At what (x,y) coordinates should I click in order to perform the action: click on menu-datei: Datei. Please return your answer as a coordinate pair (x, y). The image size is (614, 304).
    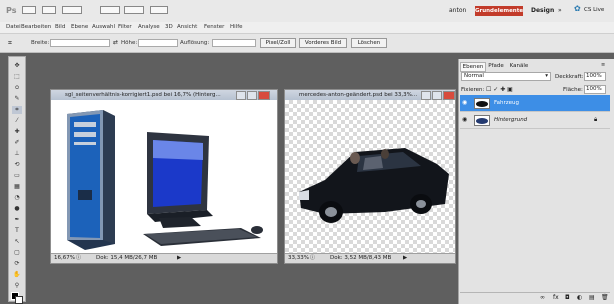
    Looking at the image, I should click on (13, 27).